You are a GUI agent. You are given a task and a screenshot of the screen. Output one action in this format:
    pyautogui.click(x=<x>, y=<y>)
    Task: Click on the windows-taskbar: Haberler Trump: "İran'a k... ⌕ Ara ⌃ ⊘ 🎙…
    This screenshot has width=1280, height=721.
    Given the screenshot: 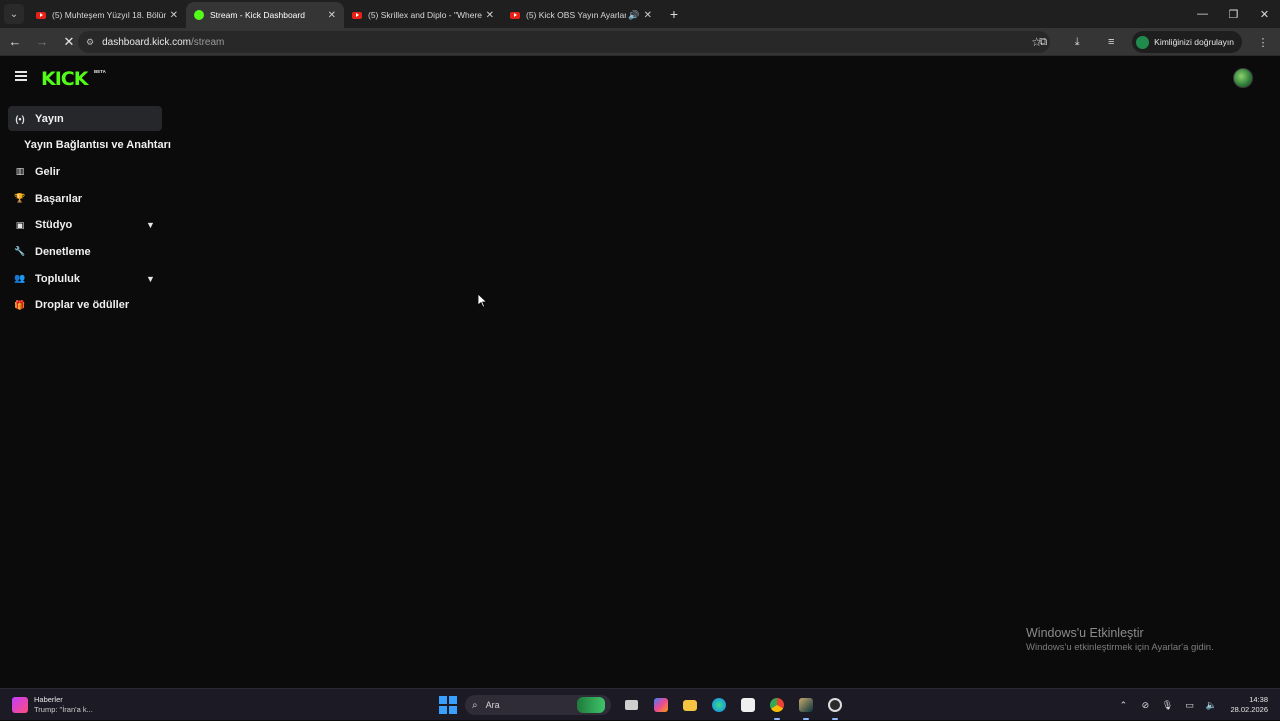 What is the action you would take?
    pyautogui.click(x=640, y=704)
    